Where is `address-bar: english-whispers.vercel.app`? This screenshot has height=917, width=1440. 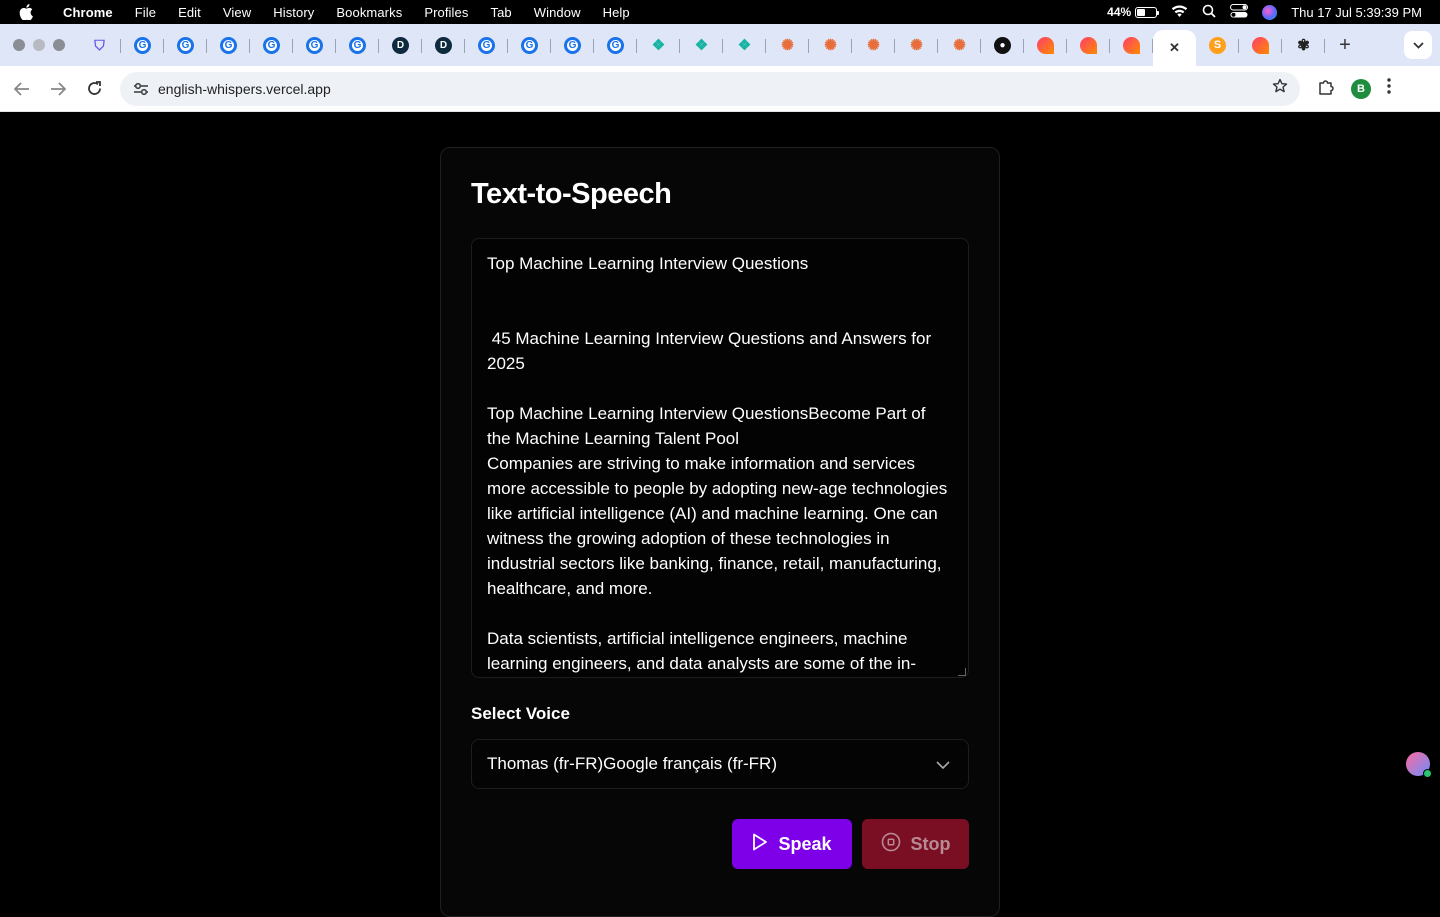
address-bar: english-whispers.vercel.app is located at coordinates (710, 88).